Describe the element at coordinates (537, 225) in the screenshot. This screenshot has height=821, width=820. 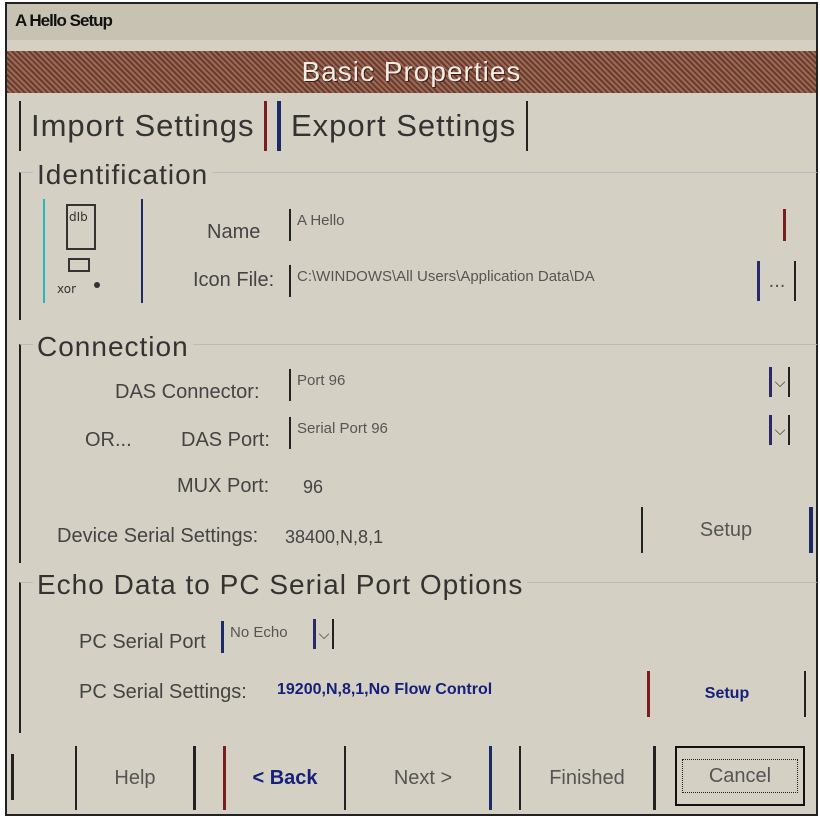
I see `name-input: A Hello` at that location.